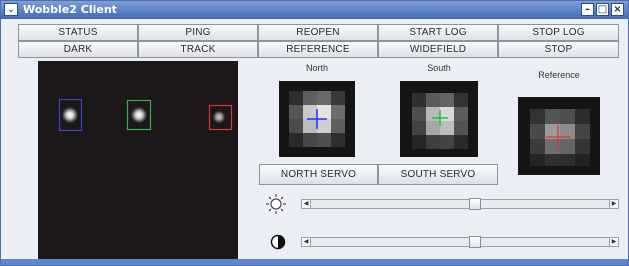  What do you see at coordinates (78, 49) in the screenshot?
I see `dark-button: DARK` at bounding box center [78, 49].